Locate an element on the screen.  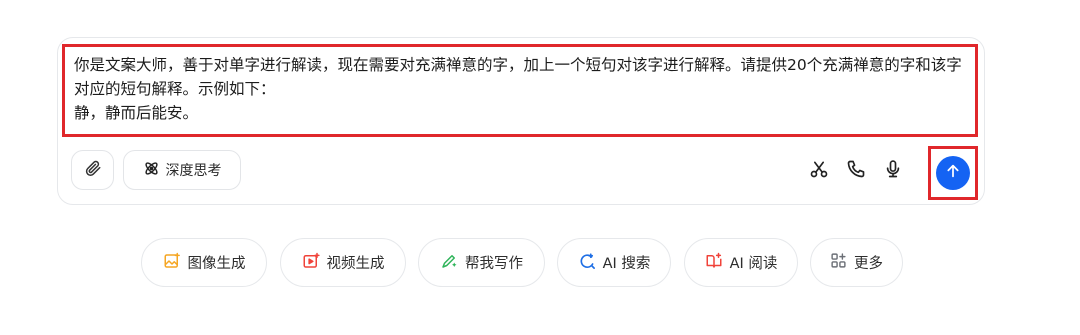
pen-icon is located at coordinates (449, 263).